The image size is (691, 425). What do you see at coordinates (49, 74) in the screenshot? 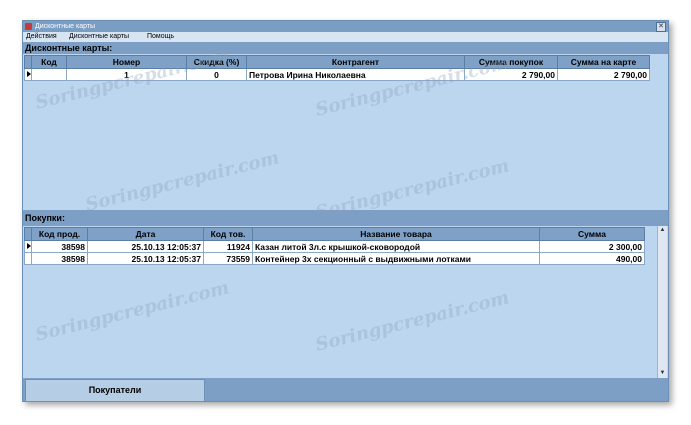
I see `cell-code: 1` at bounding box center [49, 74].